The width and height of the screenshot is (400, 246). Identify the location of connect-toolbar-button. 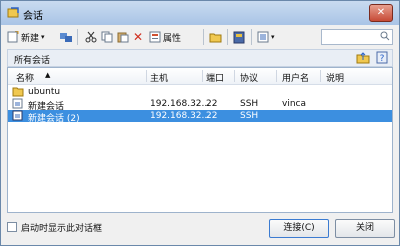
(66, 37).